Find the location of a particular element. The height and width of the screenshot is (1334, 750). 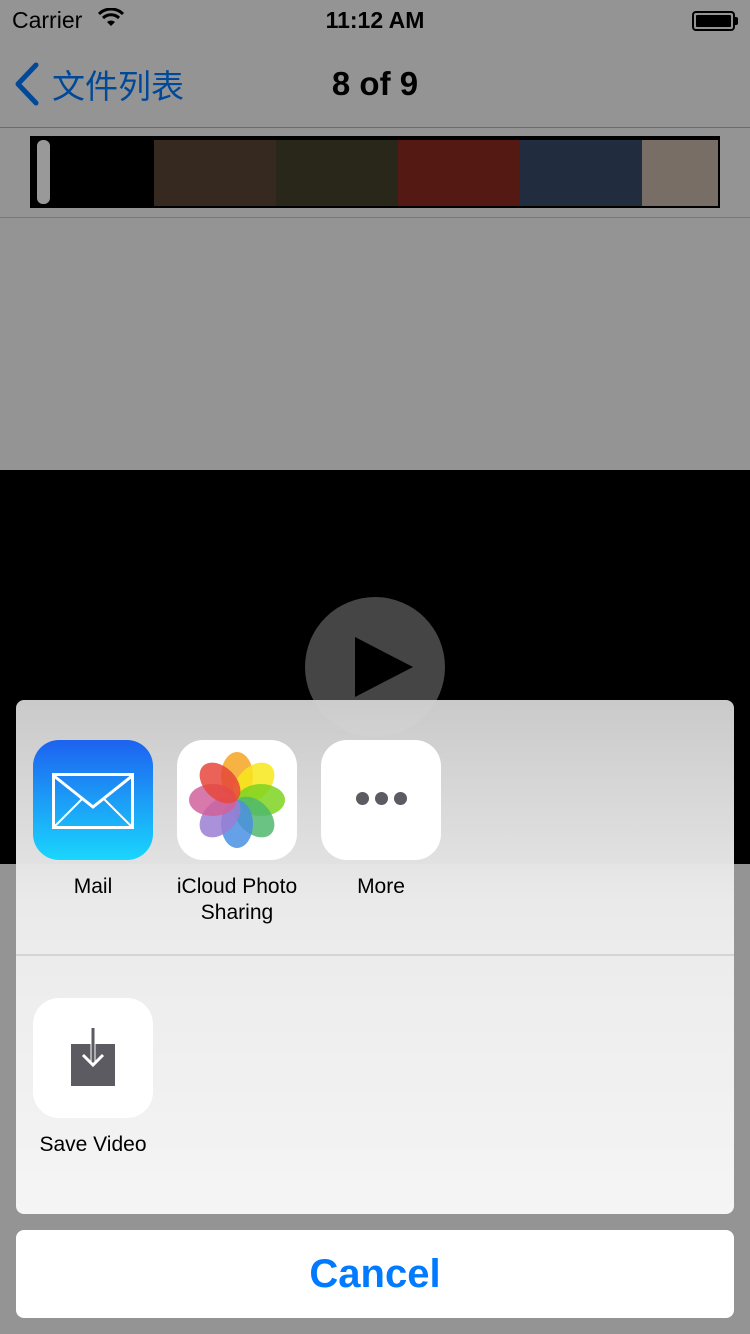

share-mail: Mail is located at coordinates (93, 820).